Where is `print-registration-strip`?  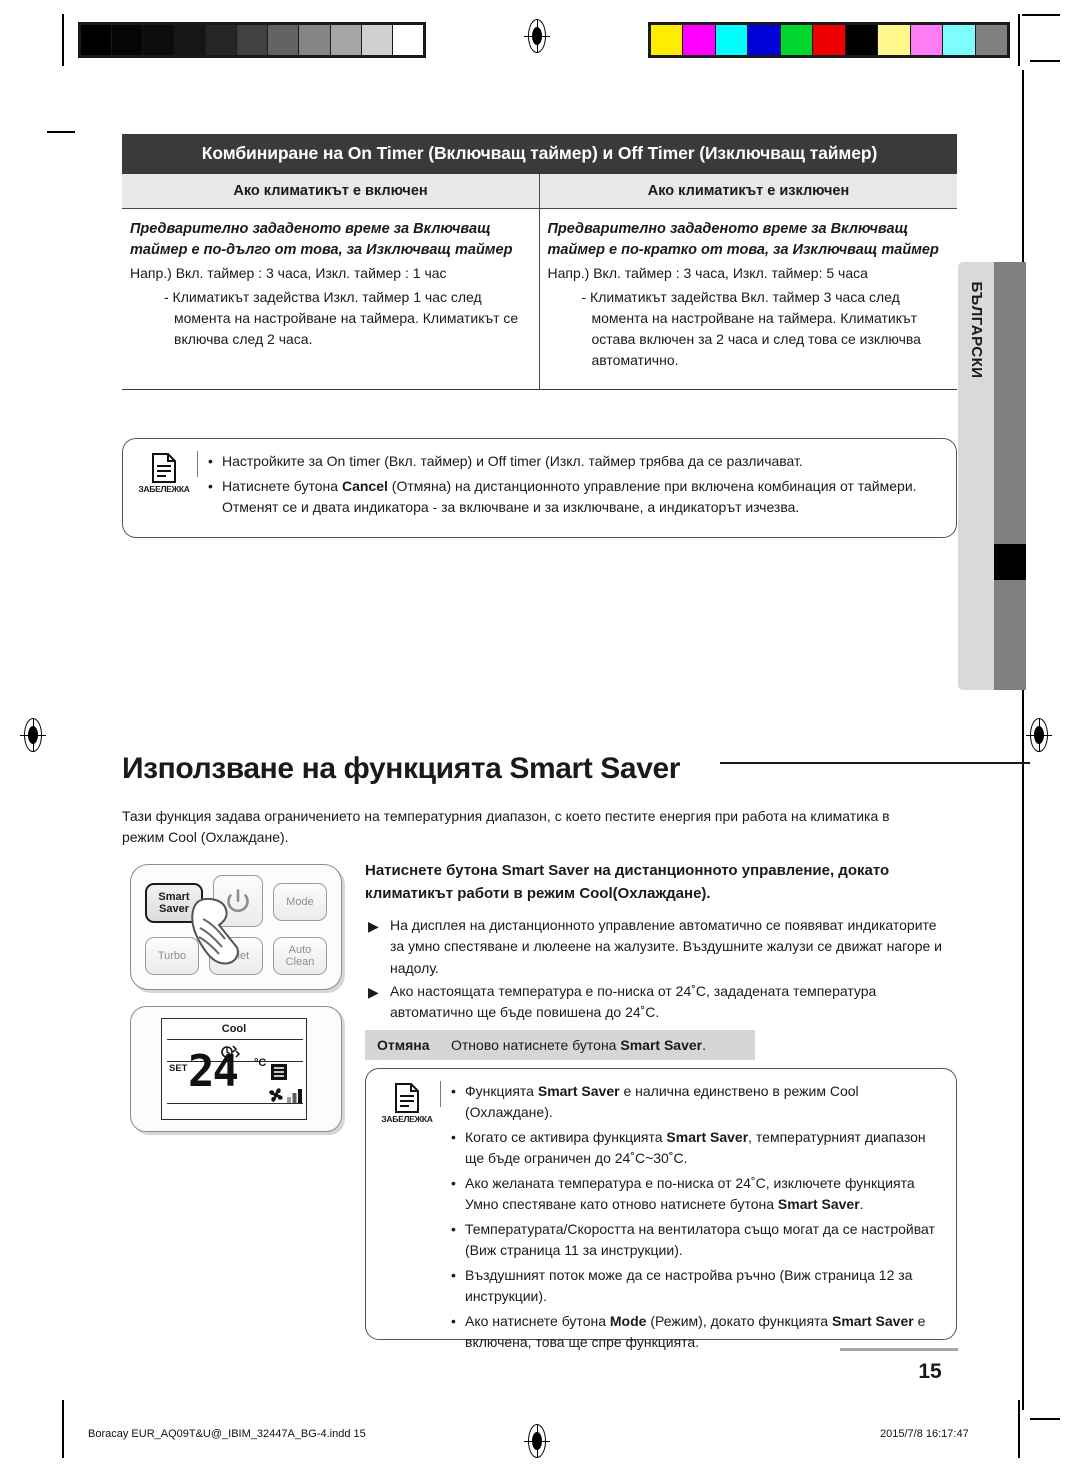
print-registration-strip is located at coordinates (540, 40).